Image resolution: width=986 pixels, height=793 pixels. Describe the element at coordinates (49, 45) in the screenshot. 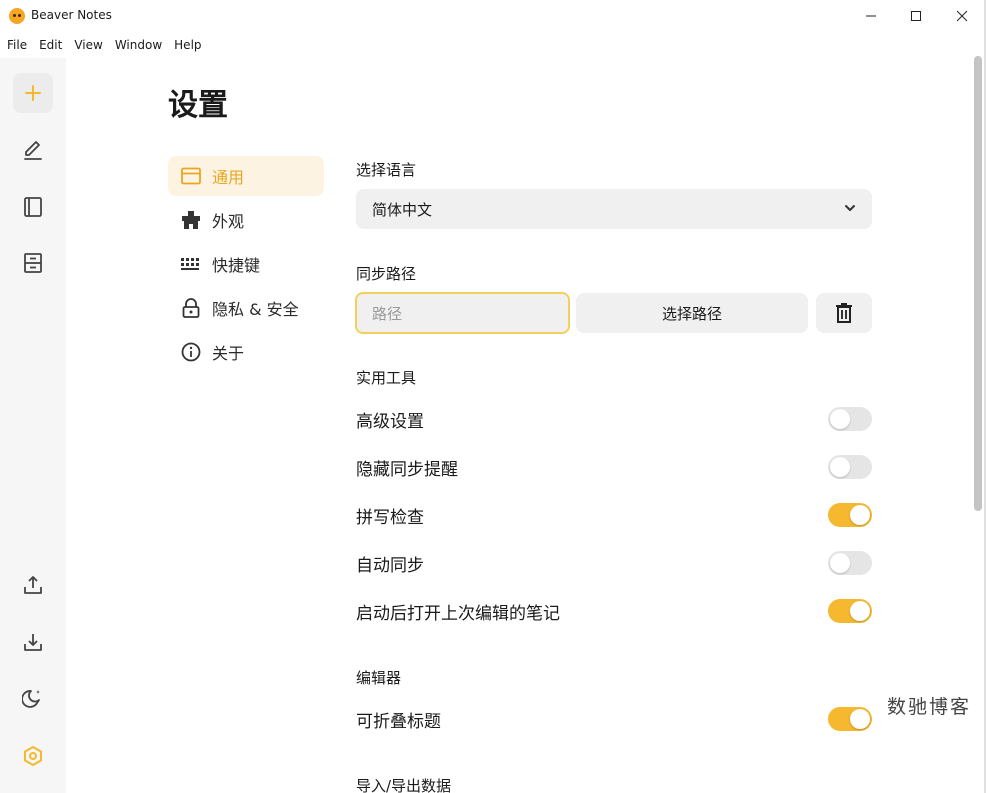

I see `menu-edit: Edit` at that location.